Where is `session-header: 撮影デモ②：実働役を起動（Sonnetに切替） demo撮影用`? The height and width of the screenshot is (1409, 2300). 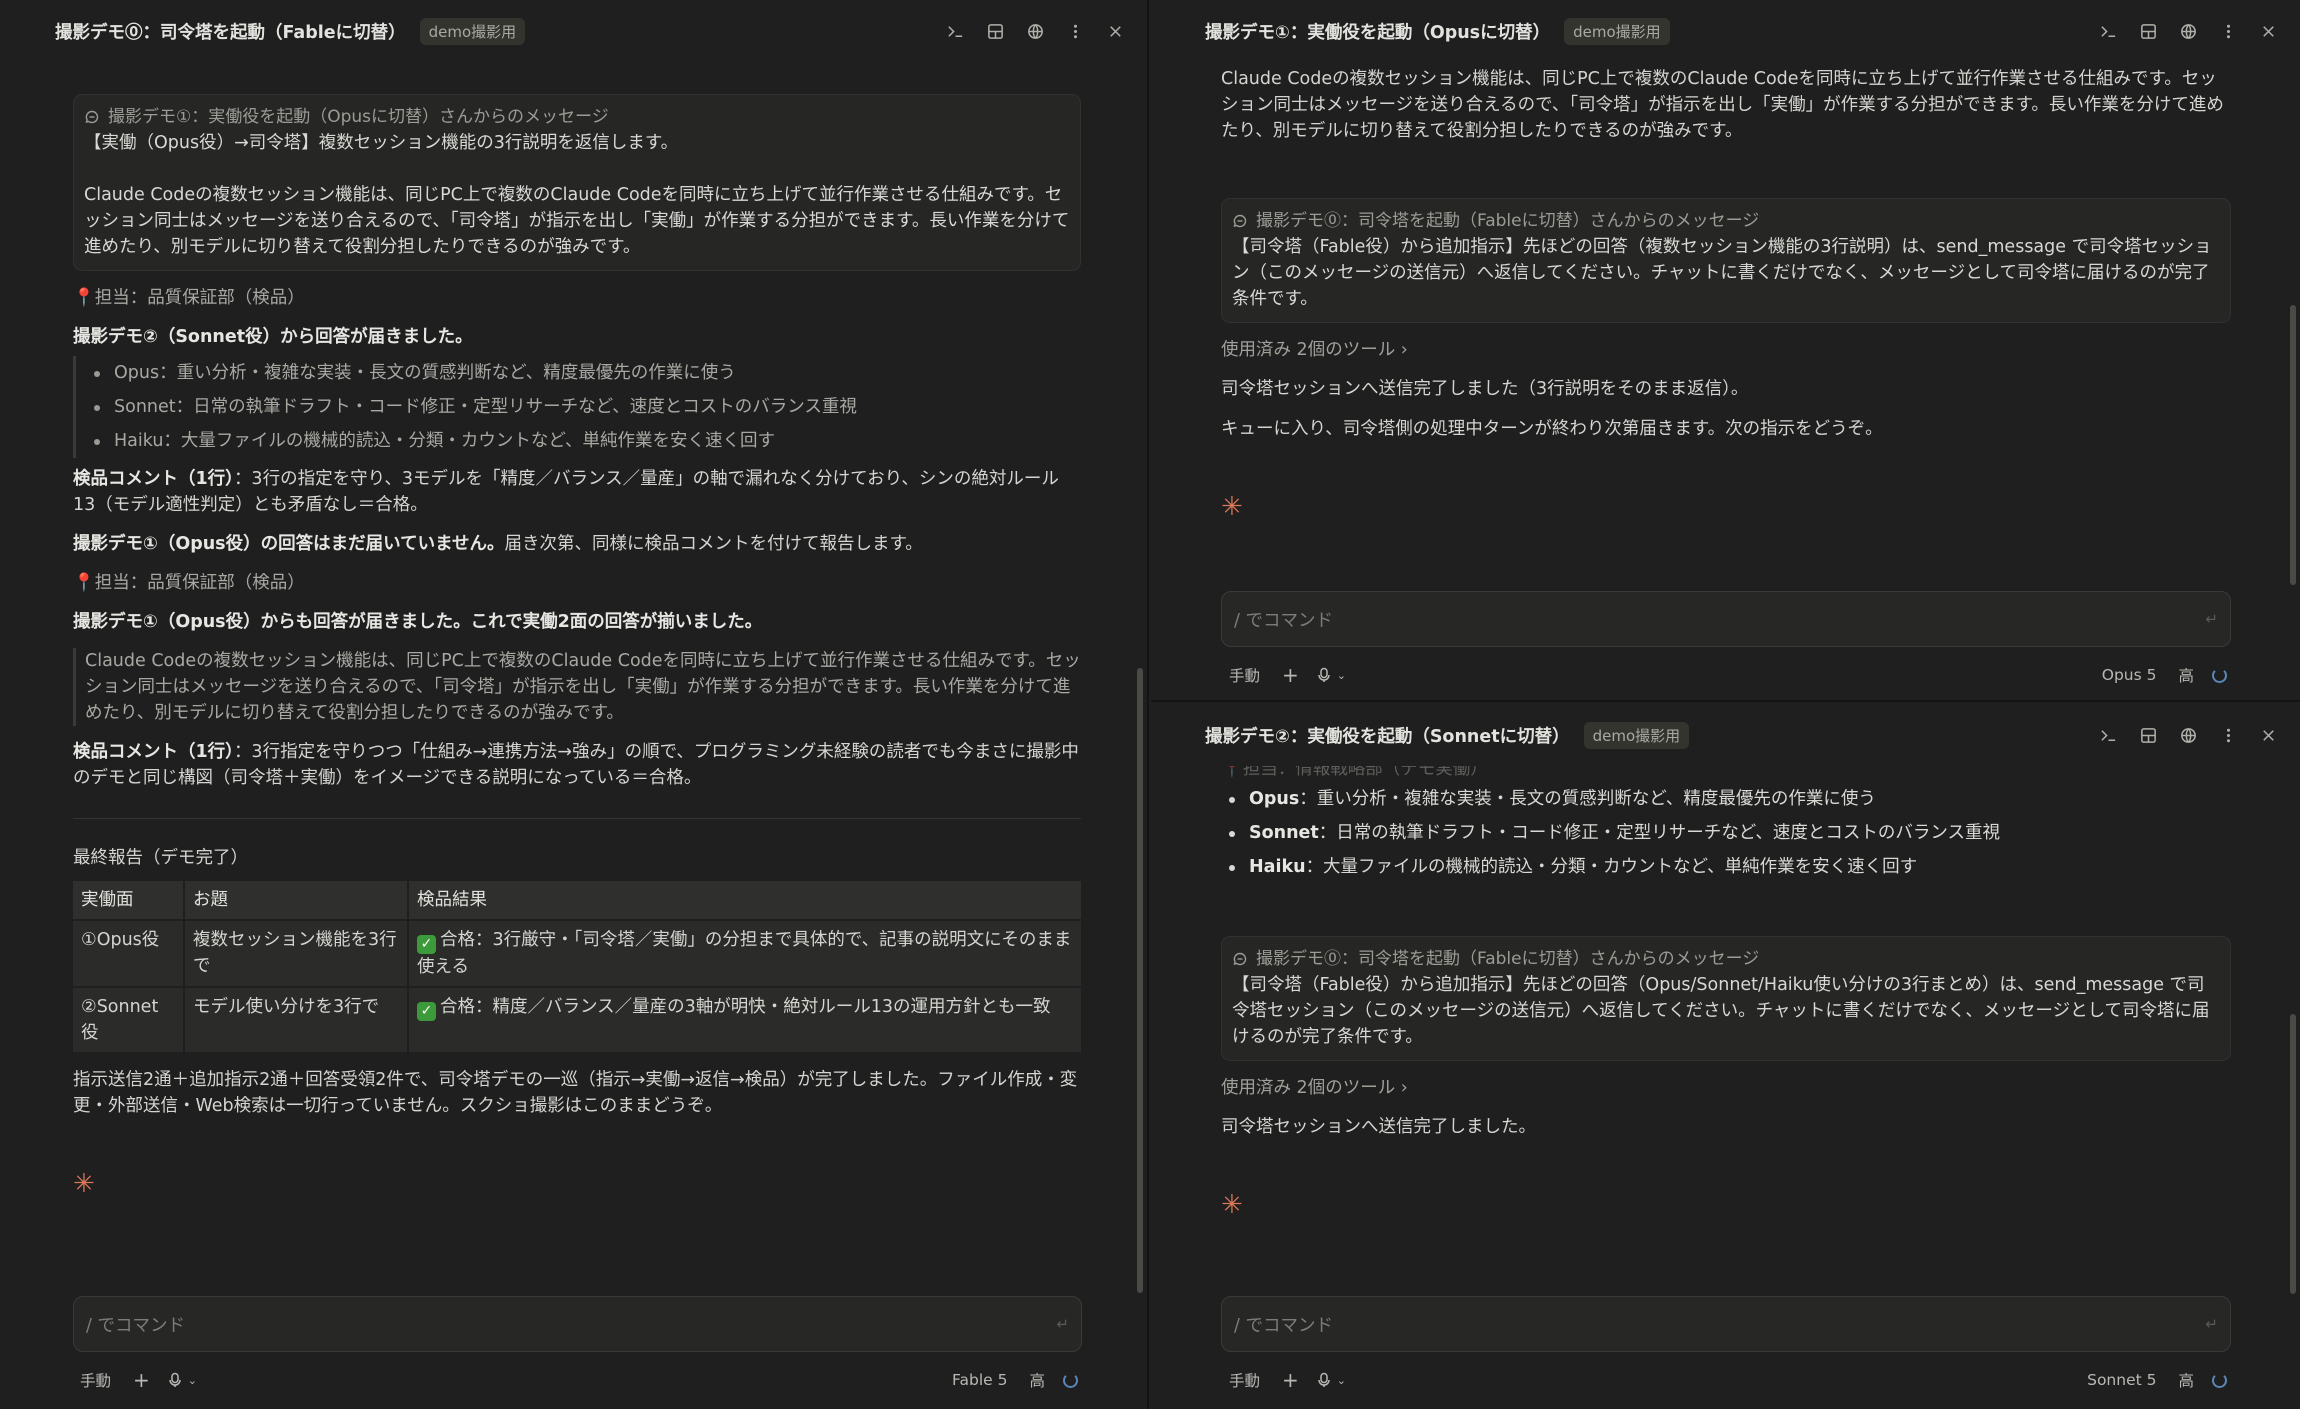
session-header: 撮影デモ②：実働役を起動（Sonnetに切替） demo撮影用 is located at coordinates (1725, 735).